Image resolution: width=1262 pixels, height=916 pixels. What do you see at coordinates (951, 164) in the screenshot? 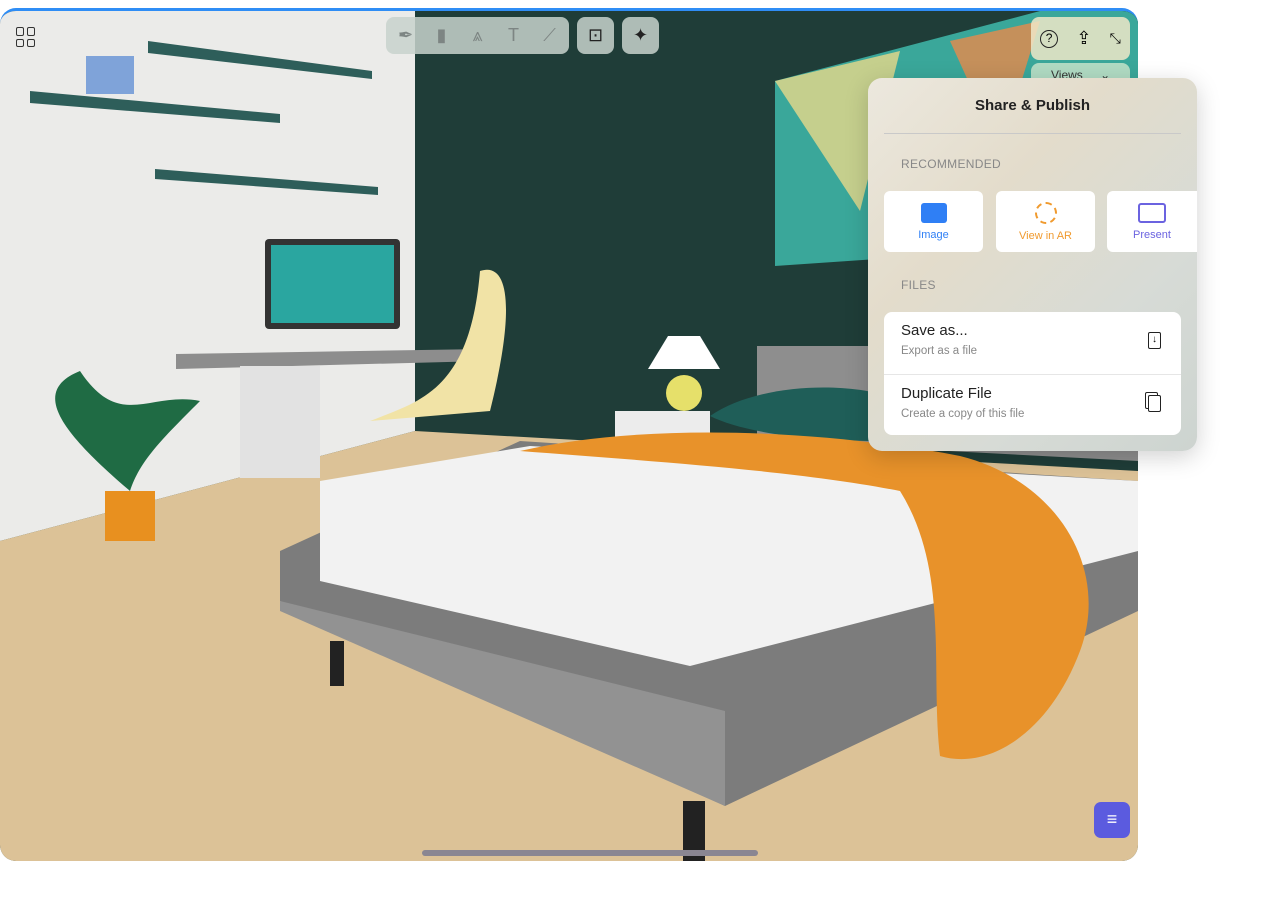
I see `recommended-label: RECOMMENDED` at bounding box center [951, 164].